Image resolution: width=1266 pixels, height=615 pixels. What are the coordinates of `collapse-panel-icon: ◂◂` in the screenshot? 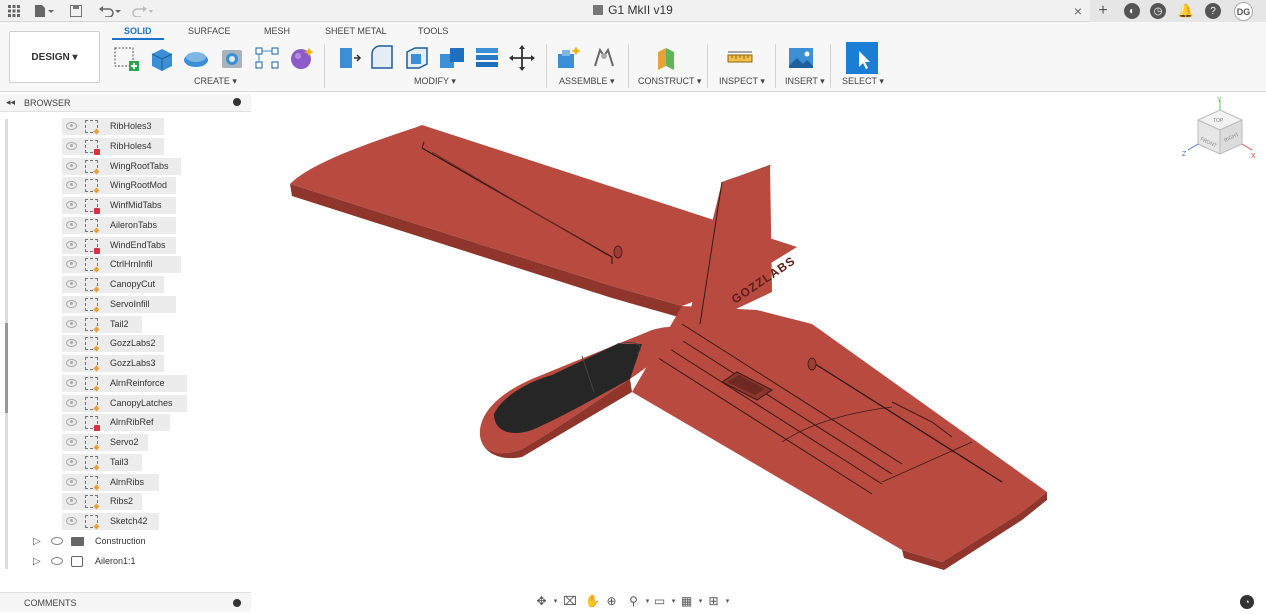 It's located at (10, 102).